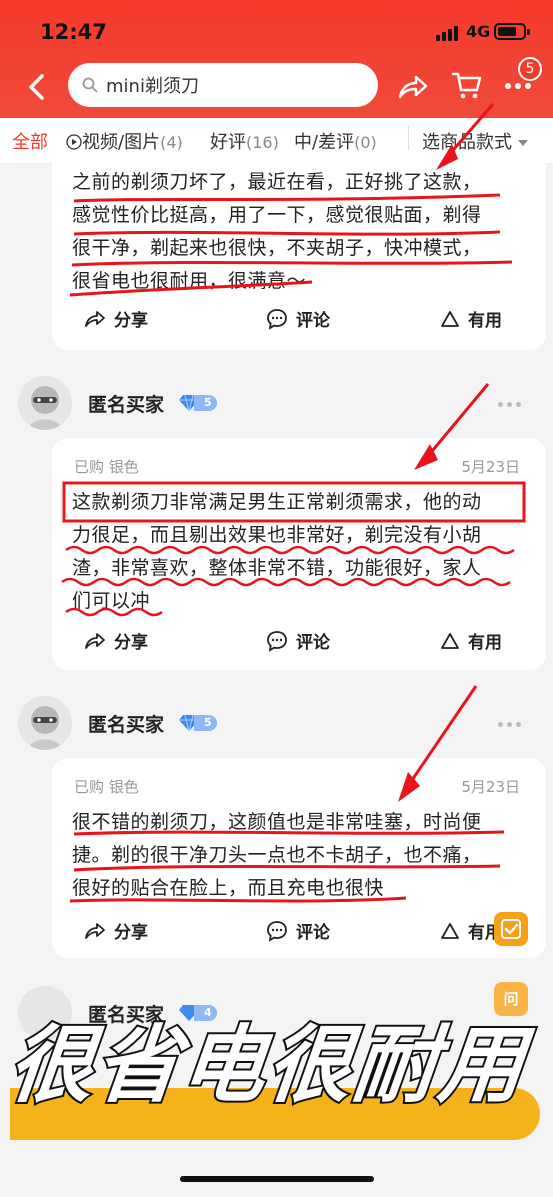 The image size is (553, 1197). I want to click on review-line: 很干净，剃起来也很快，不夹胡子，快冲模式，, so click(277, 248).